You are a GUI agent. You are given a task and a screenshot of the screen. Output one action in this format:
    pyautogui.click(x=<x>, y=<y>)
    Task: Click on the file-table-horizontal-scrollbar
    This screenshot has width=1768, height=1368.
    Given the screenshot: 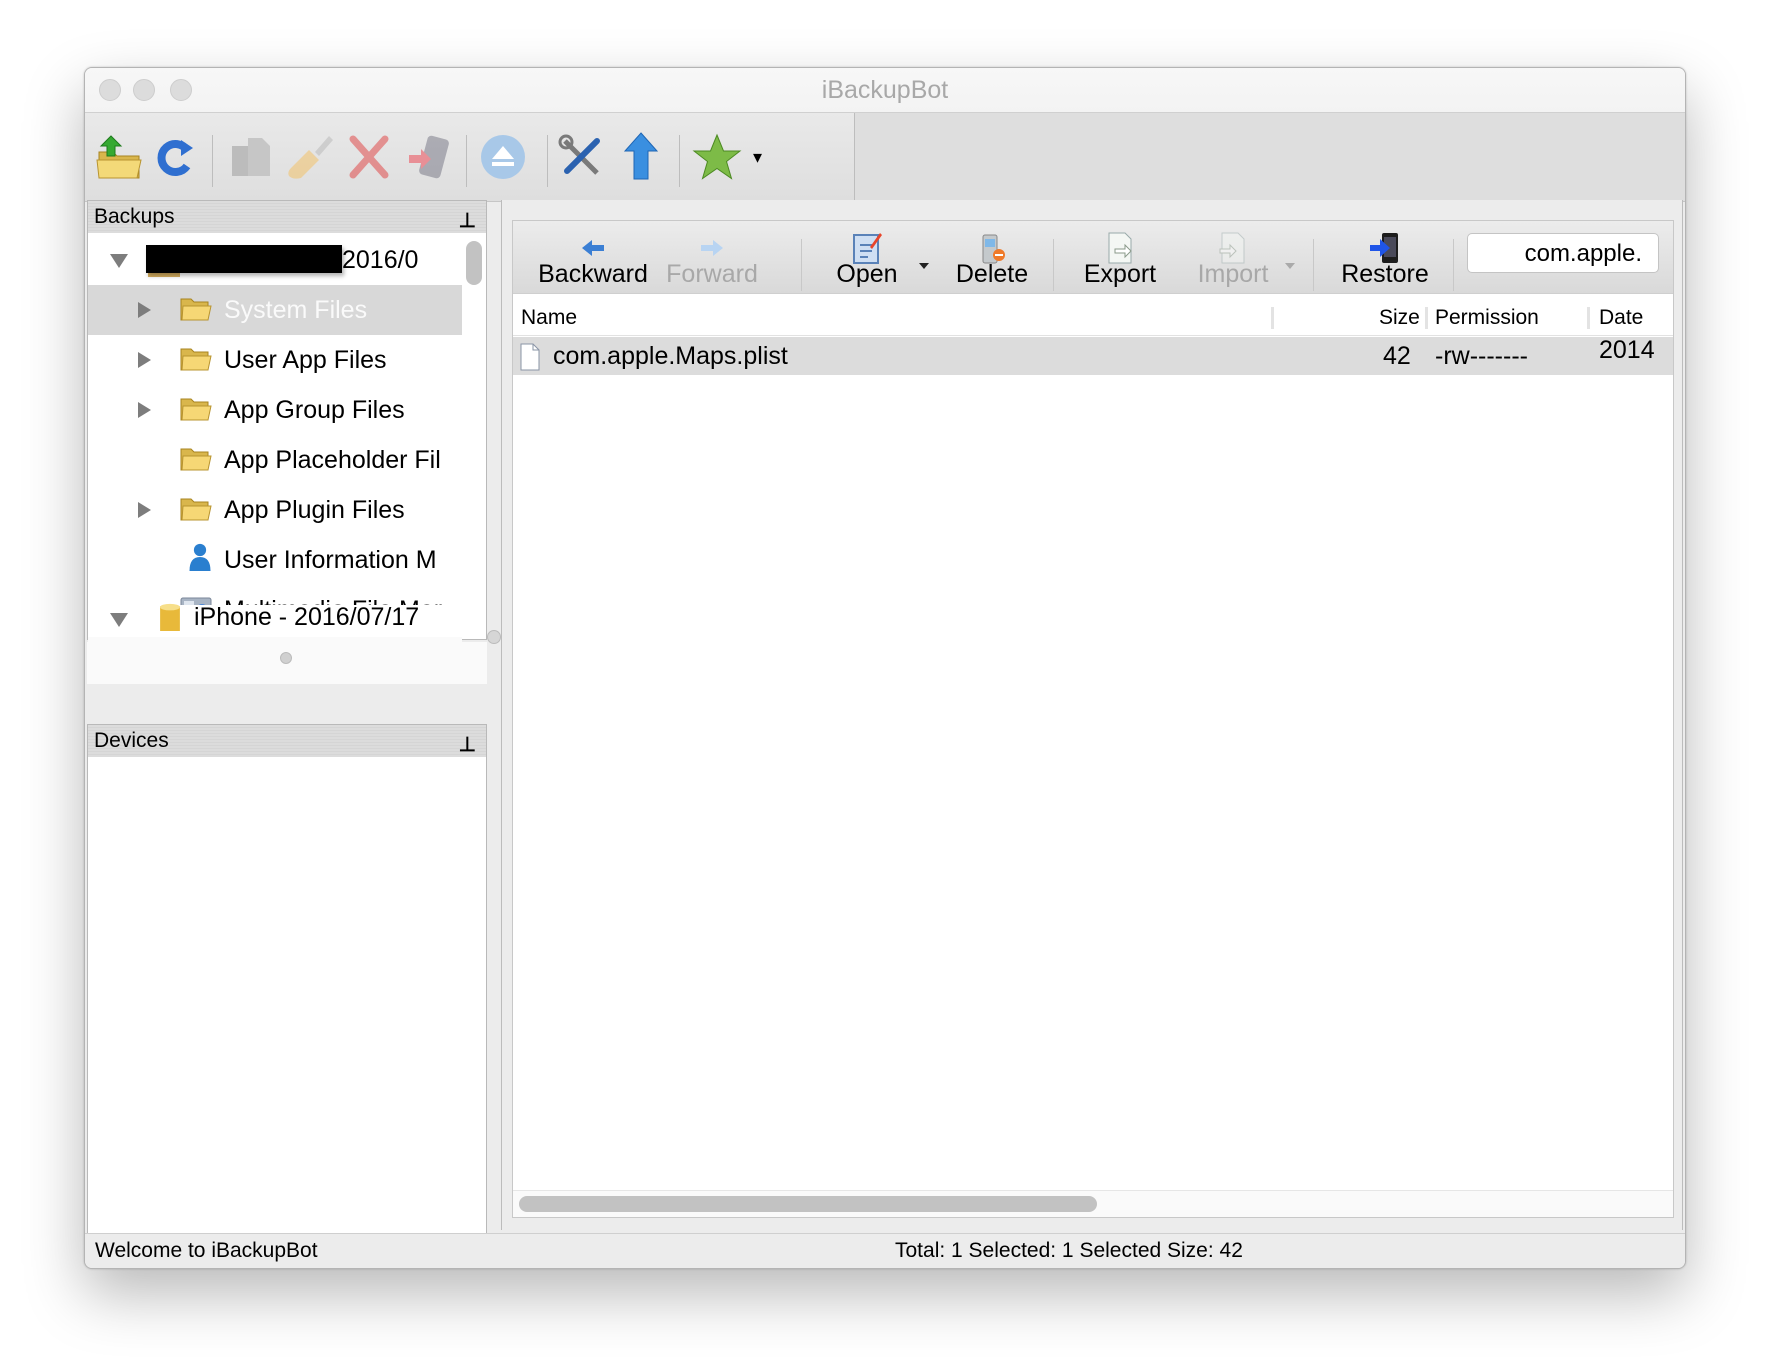 What is the action you would take?
    pyautogui.click(x=1093, y=1203)
    